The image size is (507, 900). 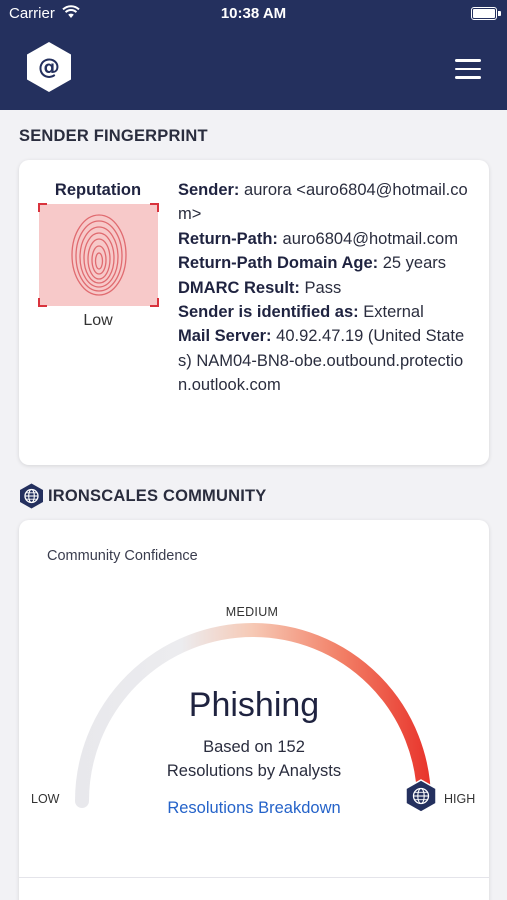 What do you see at coordinates (31, 496) in the screenshot?
I see `globe-hexagon-icon` at bounding box center [31, 496].